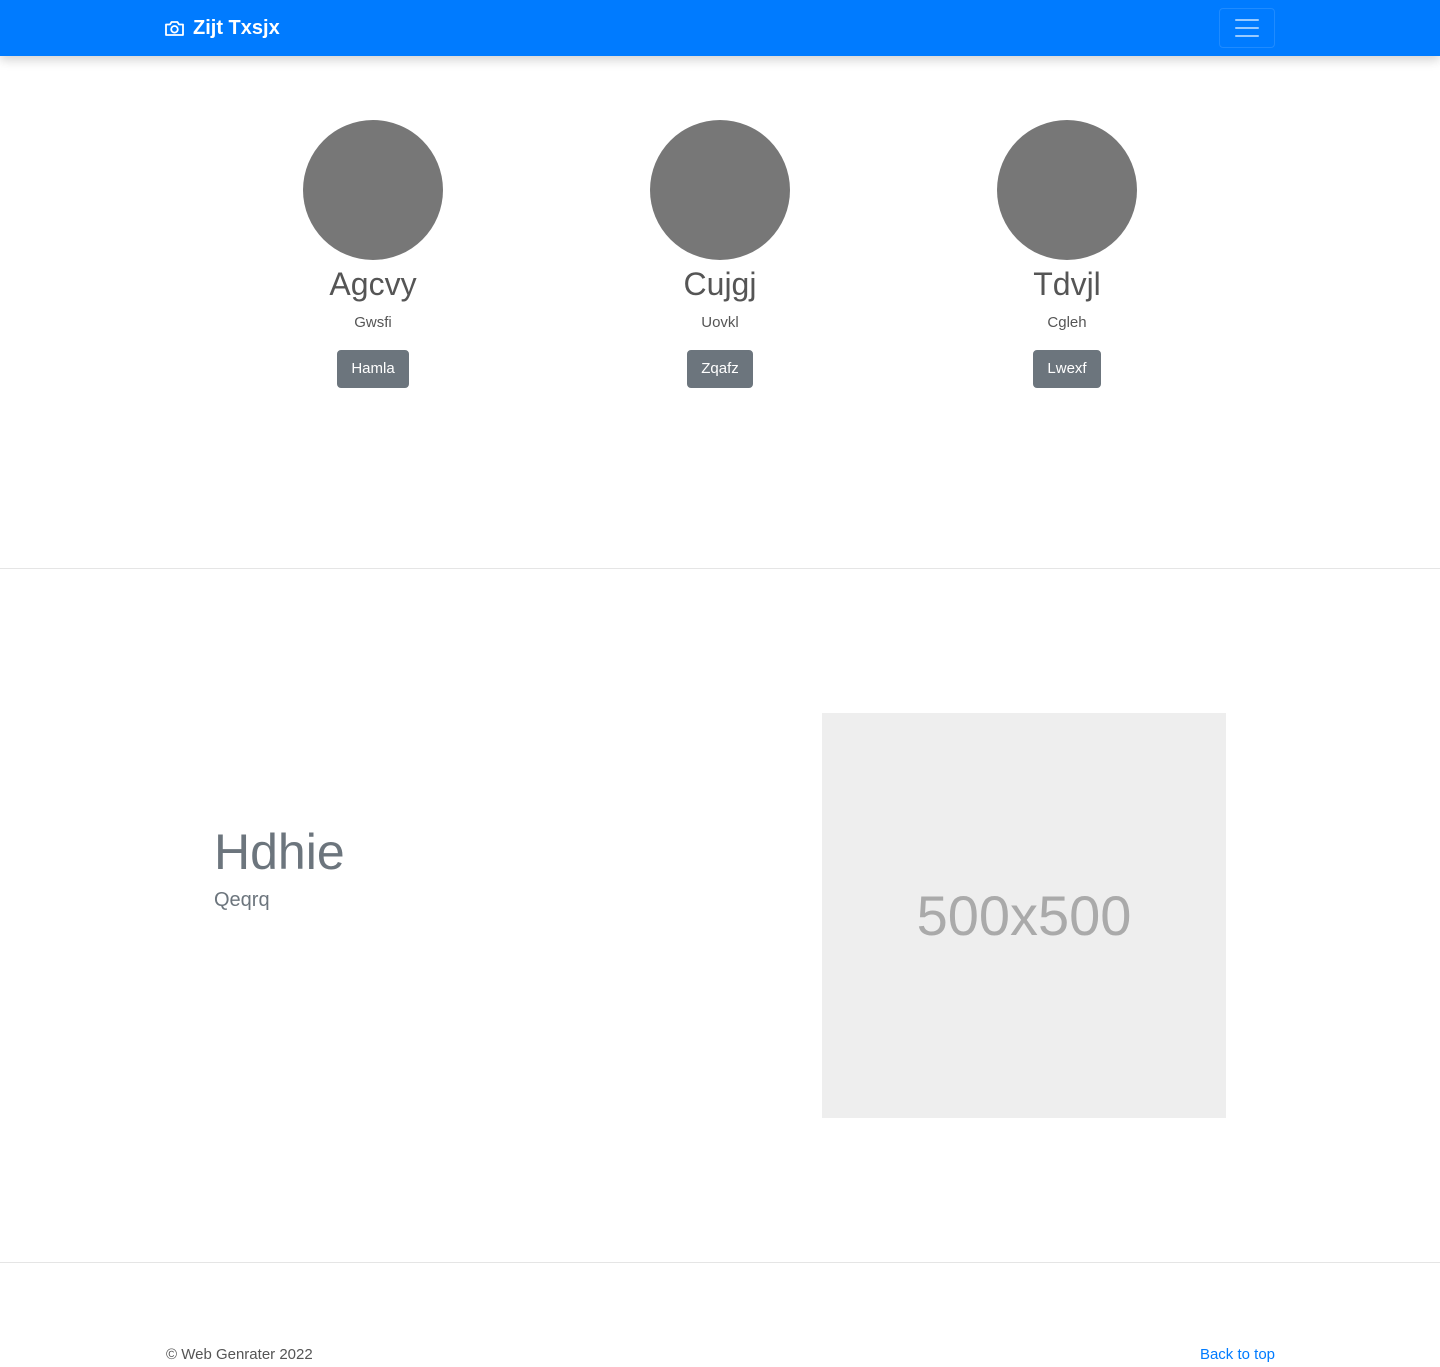 The image size is (1440, 1367). Describe the element at coordinates (720, 322) in the screenshot. I see `member-subtitle: Uovkl` at that location.